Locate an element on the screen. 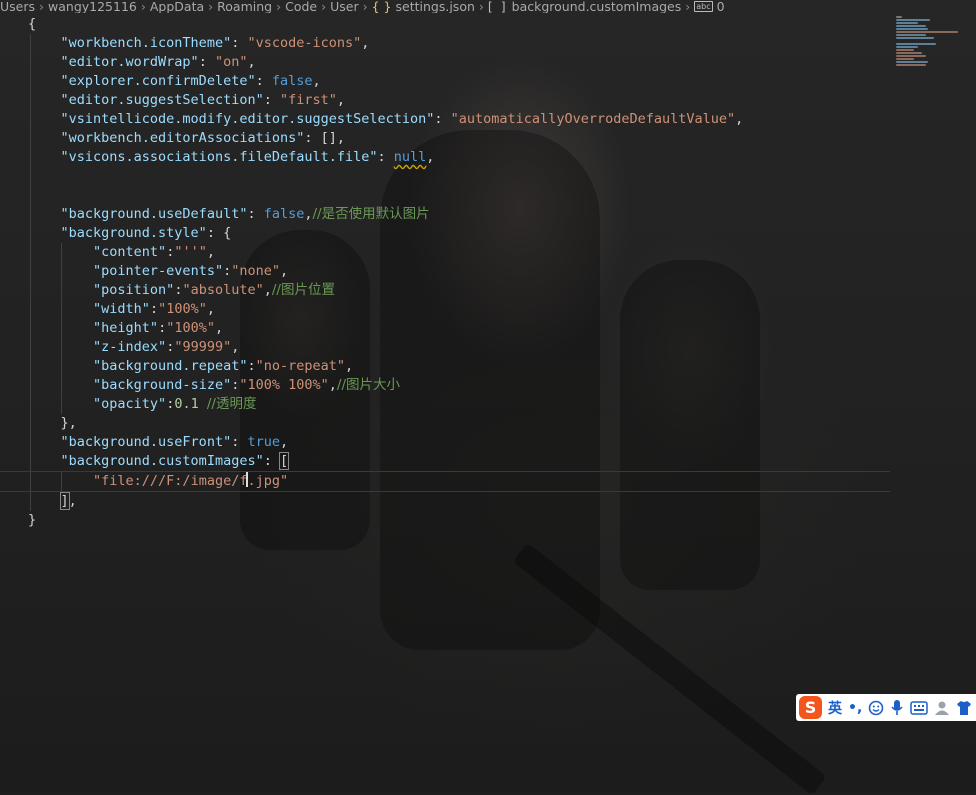  sogou-logo-icon: S is located at coordinates (810, 707).